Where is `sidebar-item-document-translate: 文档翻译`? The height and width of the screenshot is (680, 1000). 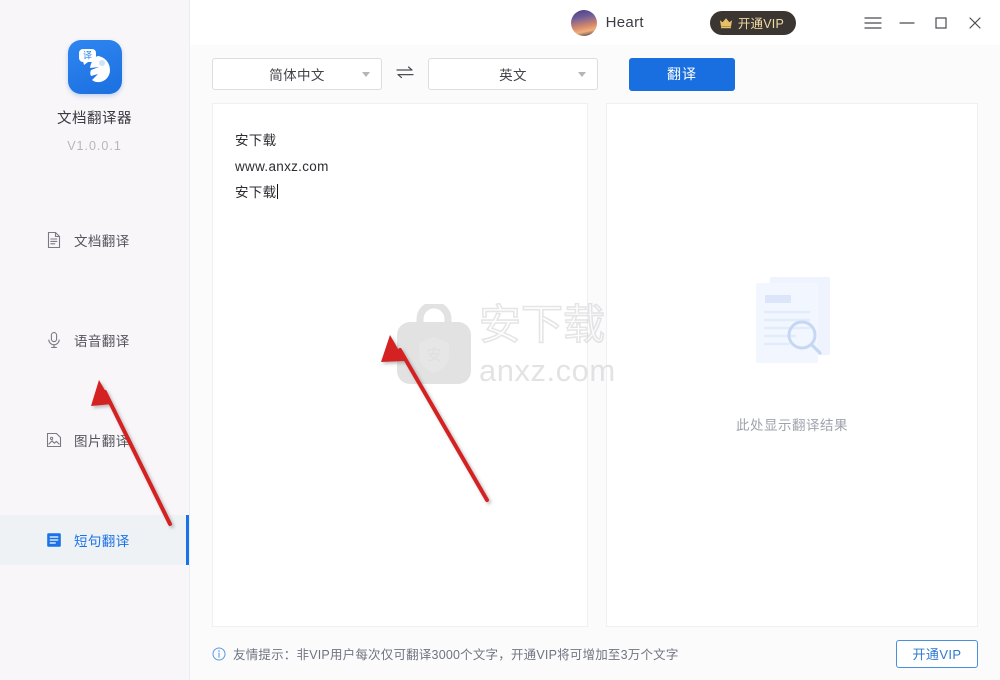
sidebar-item-document-translate: 文档翻译 is located at coordinates (94, 240).